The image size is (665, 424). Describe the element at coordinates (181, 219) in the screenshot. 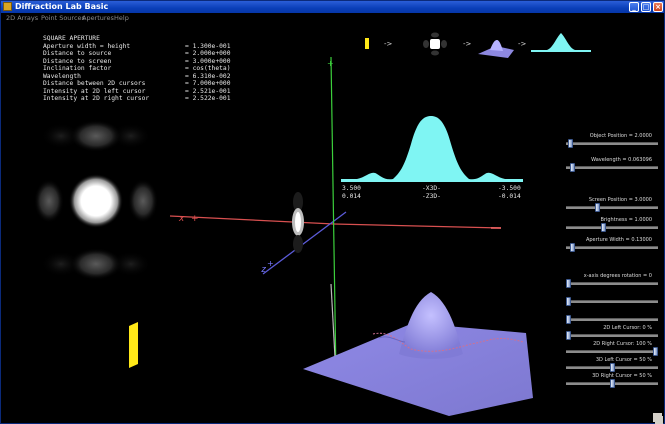

I see `x-axis-label: x` at that location.